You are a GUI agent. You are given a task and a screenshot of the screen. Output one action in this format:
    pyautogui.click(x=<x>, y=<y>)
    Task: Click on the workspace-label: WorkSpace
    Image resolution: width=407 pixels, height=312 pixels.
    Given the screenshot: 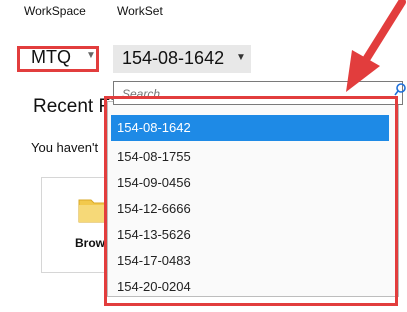 What is the action you would take?
    pyautogui.click(x=55, y=11)
    